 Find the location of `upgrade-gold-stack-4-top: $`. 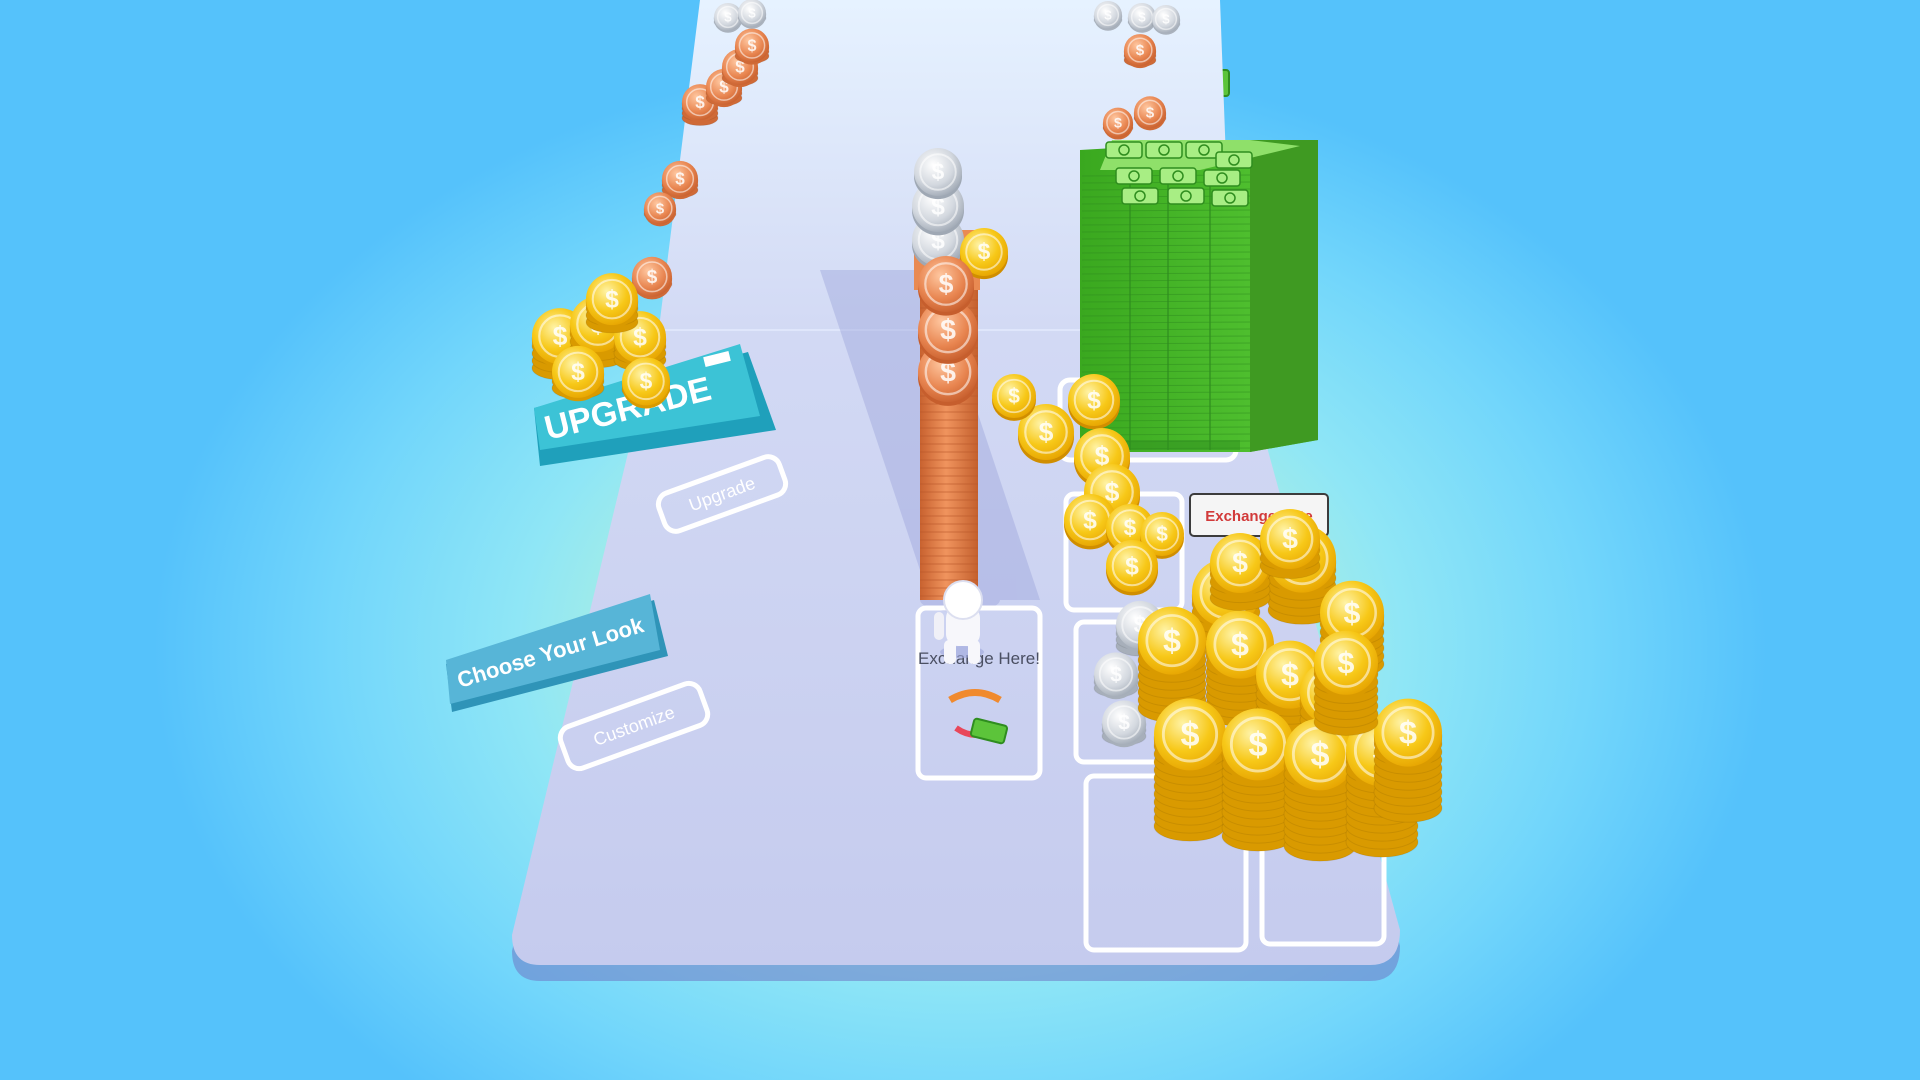

upgrade-gold-stack-4-top: $ is located at coordinates (578, 373).